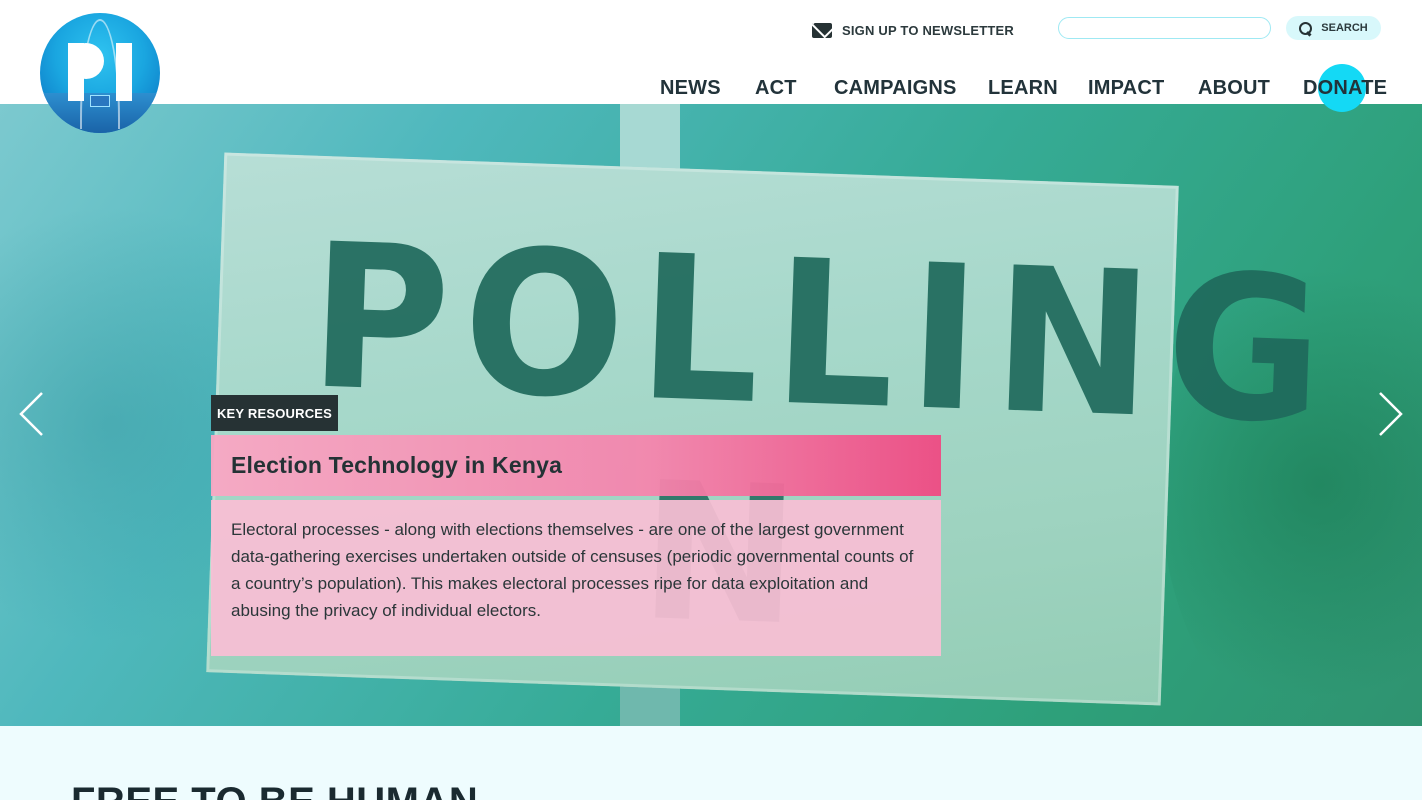  Describe the element at coordinates (396, 465) in the screenshot. I see `slide-title: Election Technology in Kenya` at that location.